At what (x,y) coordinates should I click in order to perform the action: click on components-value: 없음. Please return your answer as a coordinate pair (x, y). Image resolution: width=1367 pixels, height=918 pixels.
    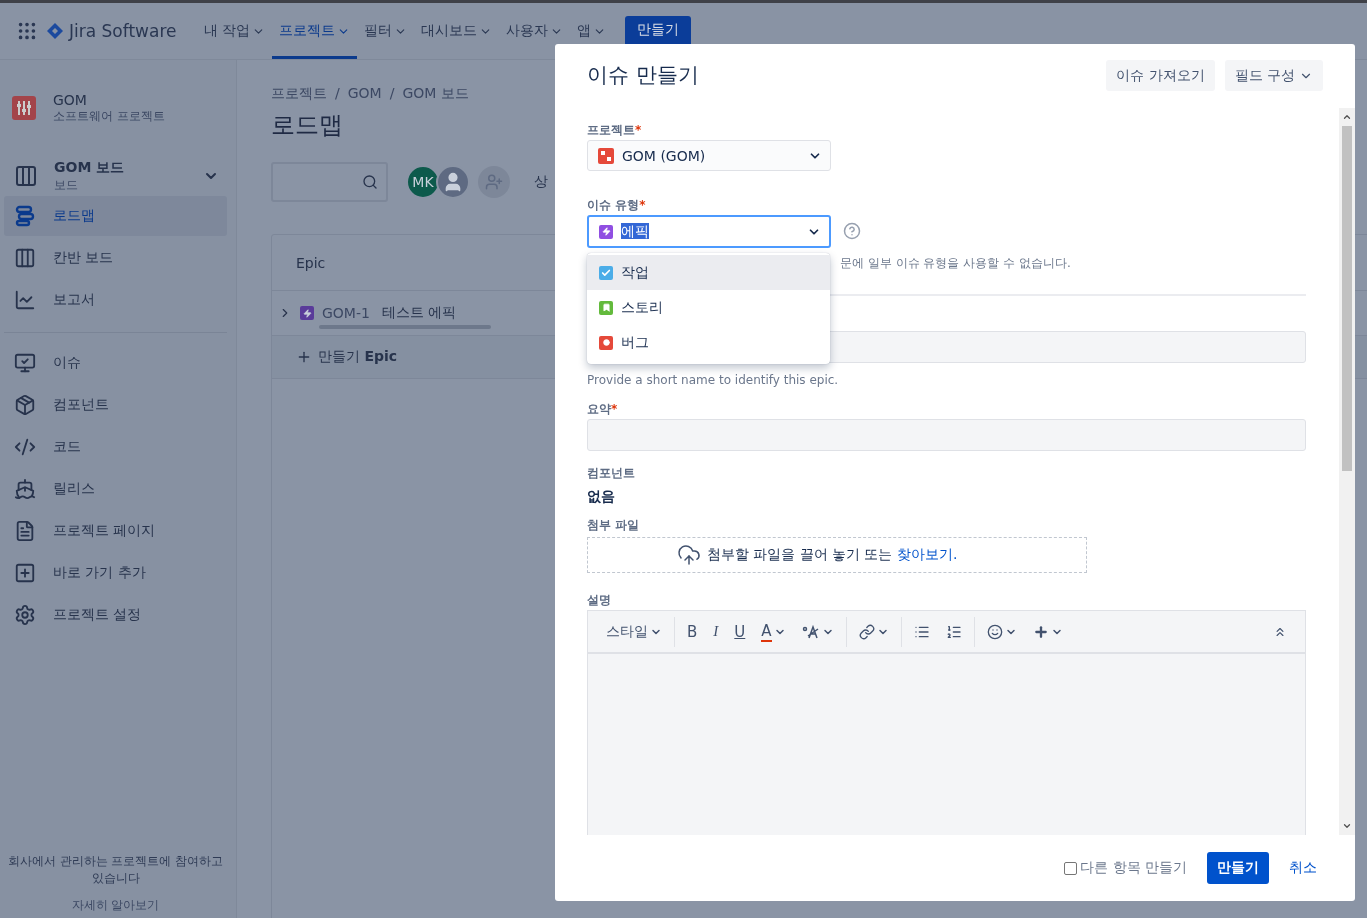
    Looking at the image, I should click on (601, 496).